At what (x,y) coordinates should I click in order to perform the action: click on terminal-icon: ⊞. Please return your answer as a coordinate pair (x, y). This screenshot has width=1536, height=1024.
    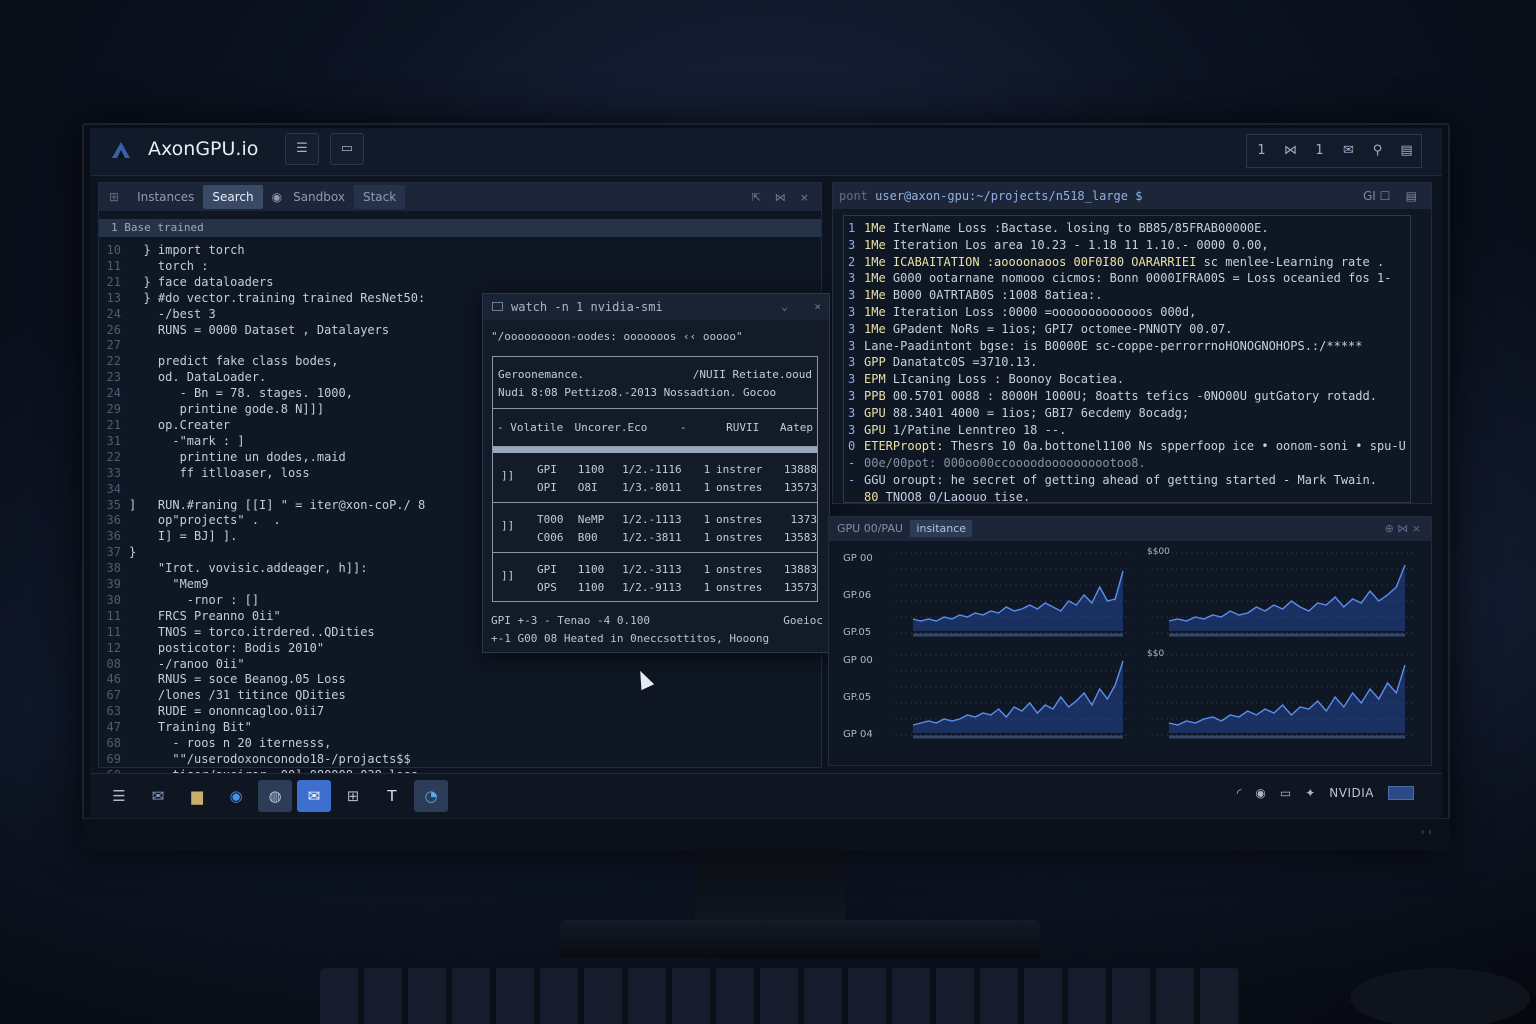
    Looking at the image, I should click on (353, 796).